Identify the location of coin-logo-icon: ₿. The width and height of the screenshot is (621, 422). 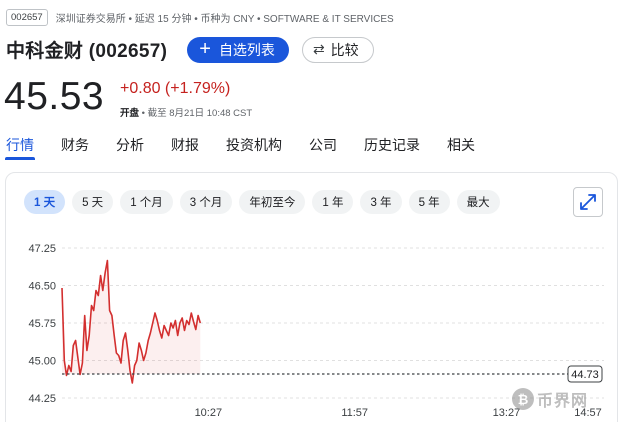
(523, 399).